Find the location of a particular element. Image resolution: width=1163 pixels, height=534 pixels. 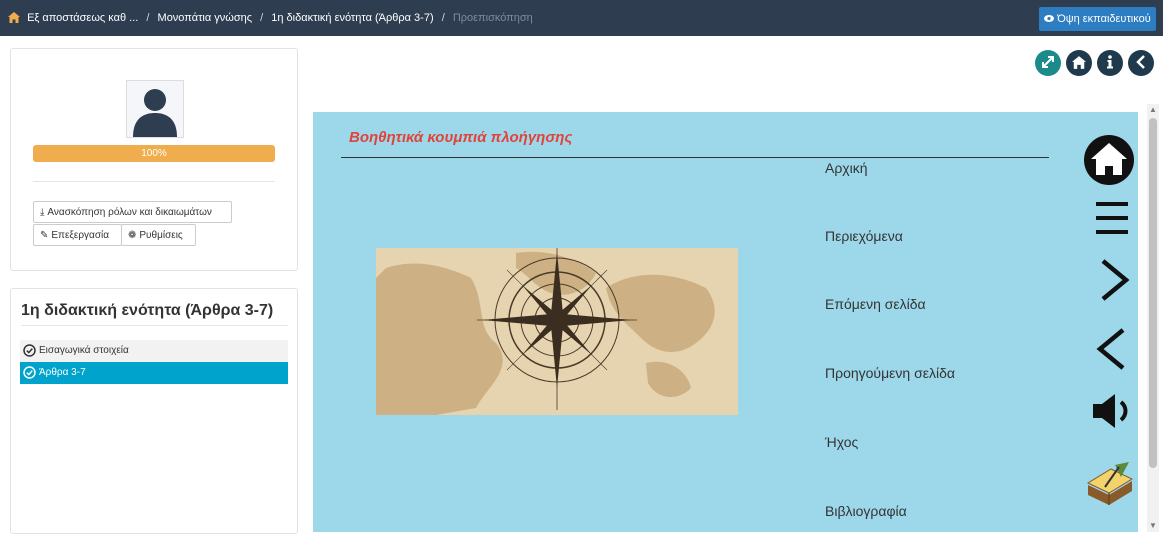

unit-title: 1η διδακτική ενότητα (Άρθρα 3-7) is located at coordinates (147, 310).